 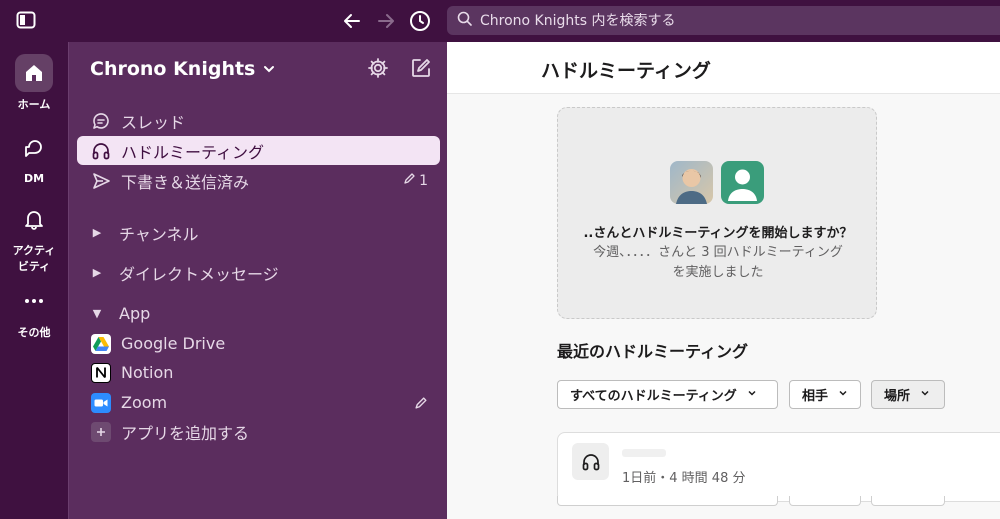 I want to click on rail-item-dm: DM, so click(x=34, y=157).